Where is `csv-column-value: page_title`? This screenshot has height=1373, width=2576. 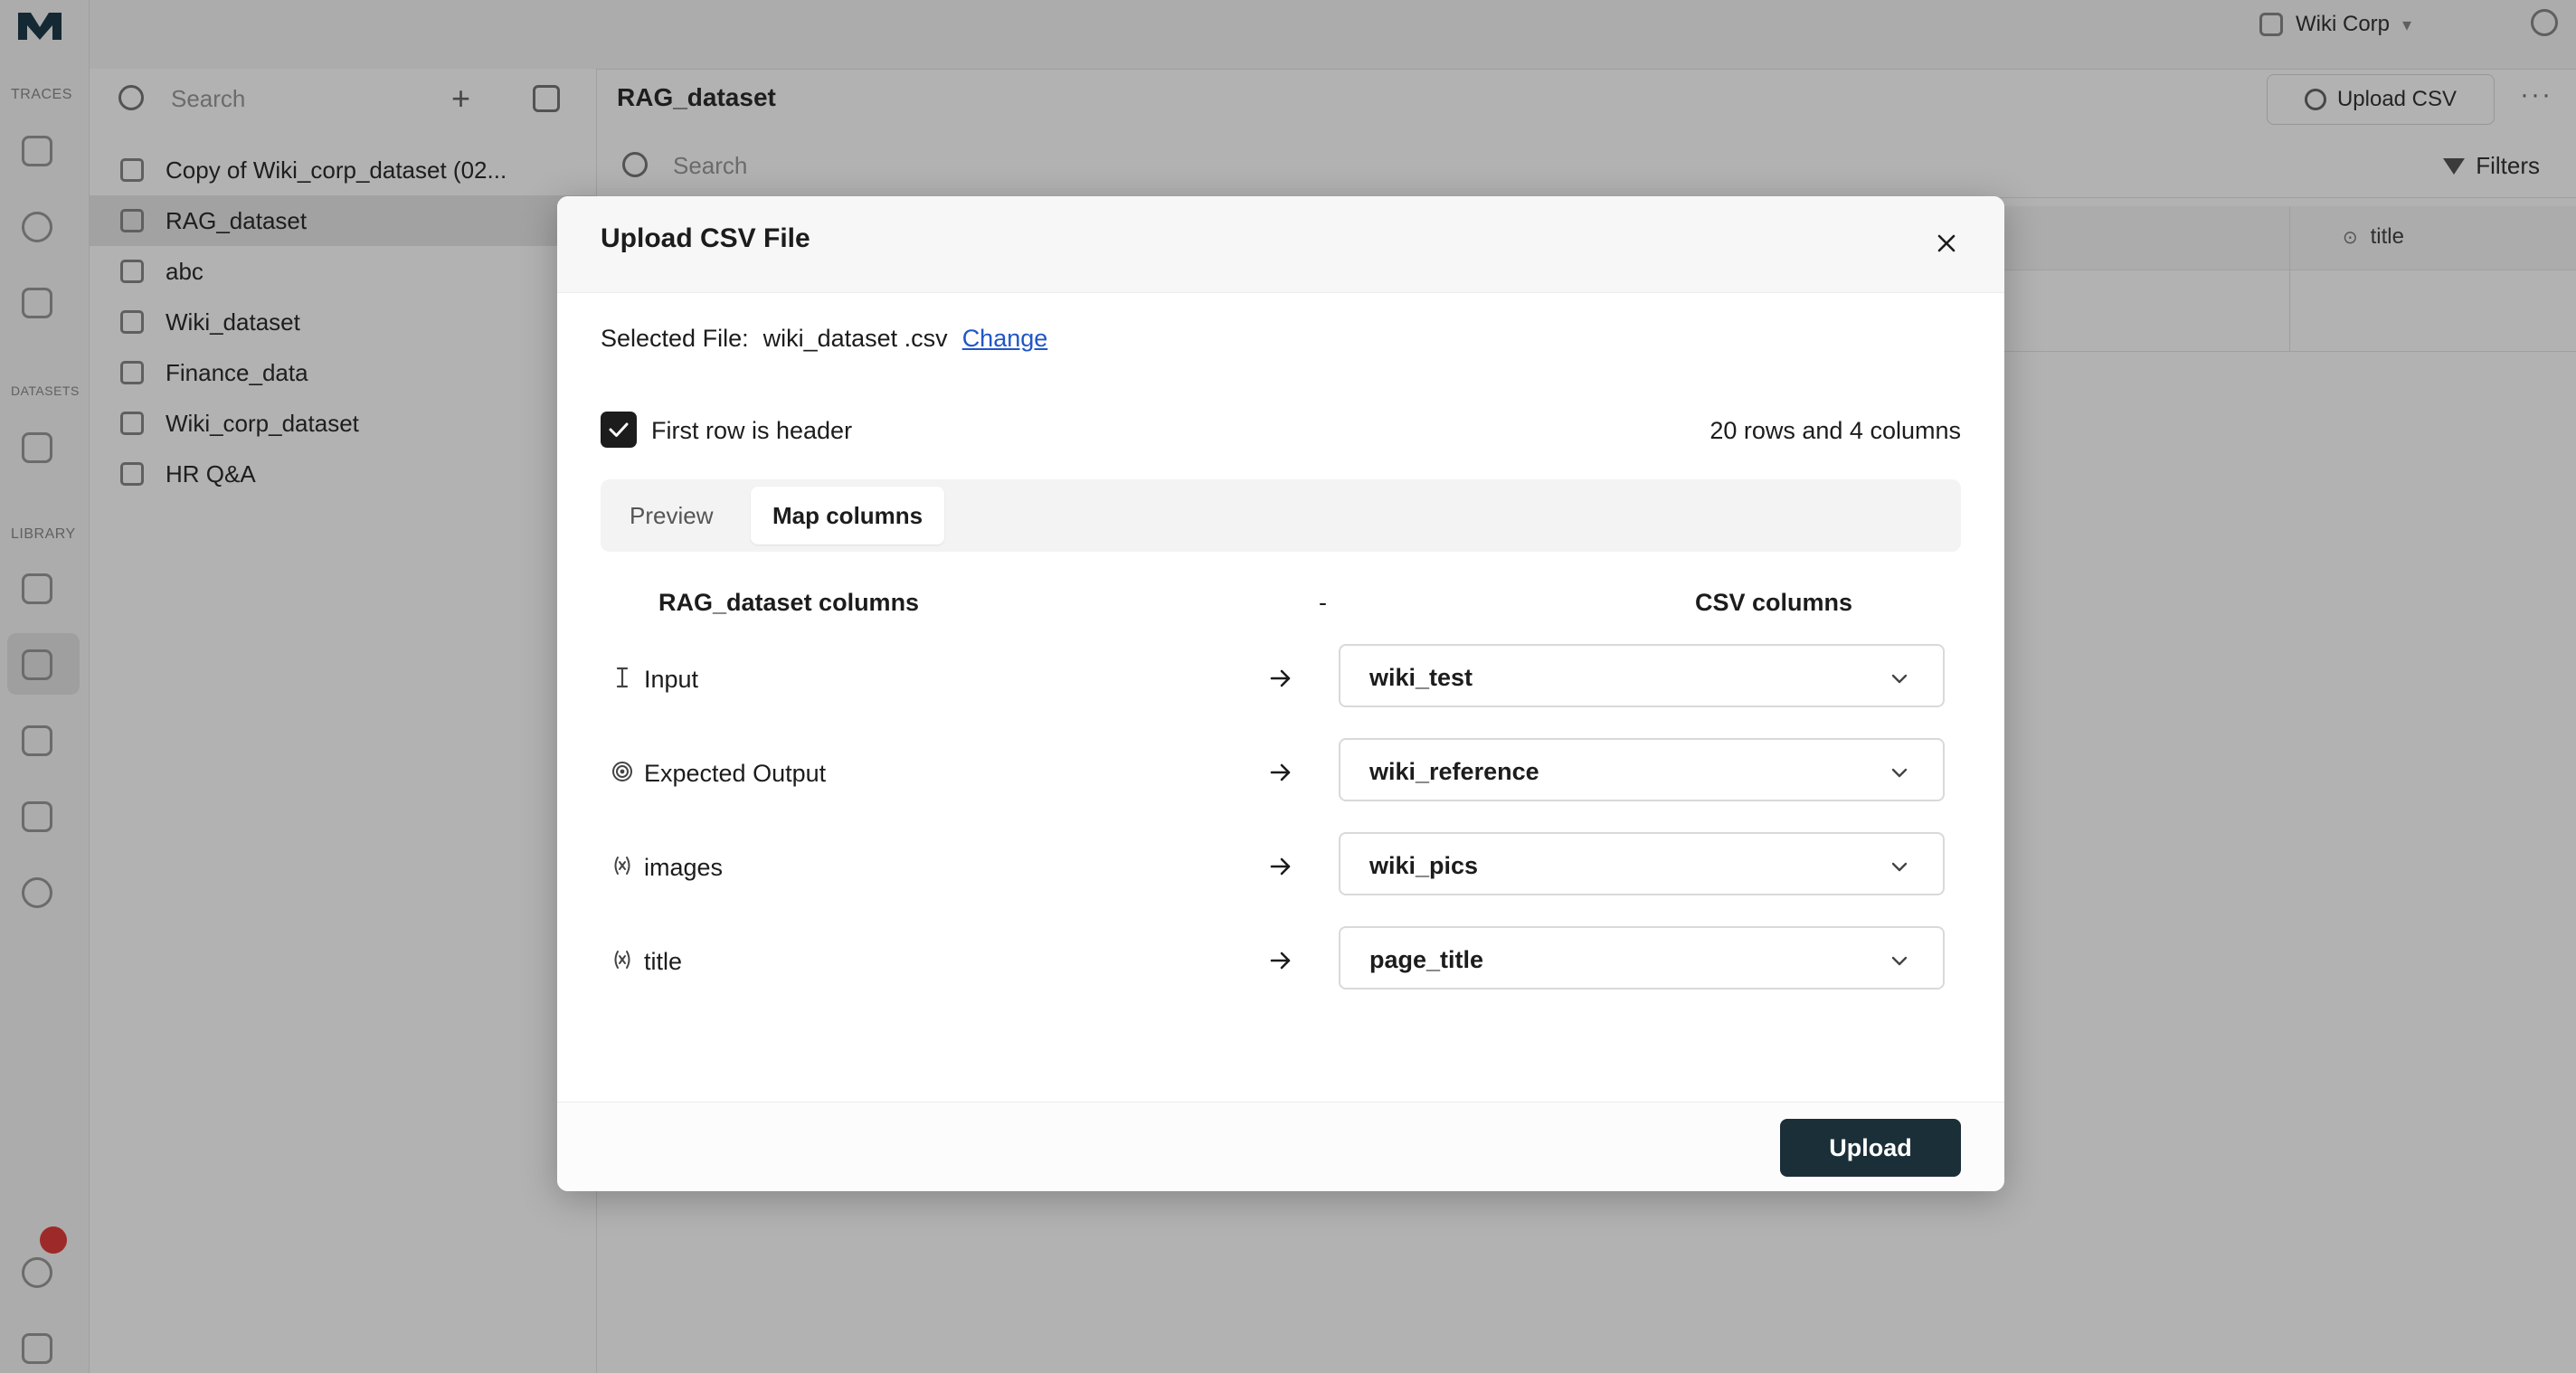
csv-column-value: page_title is located at coordinates (1426, 959).